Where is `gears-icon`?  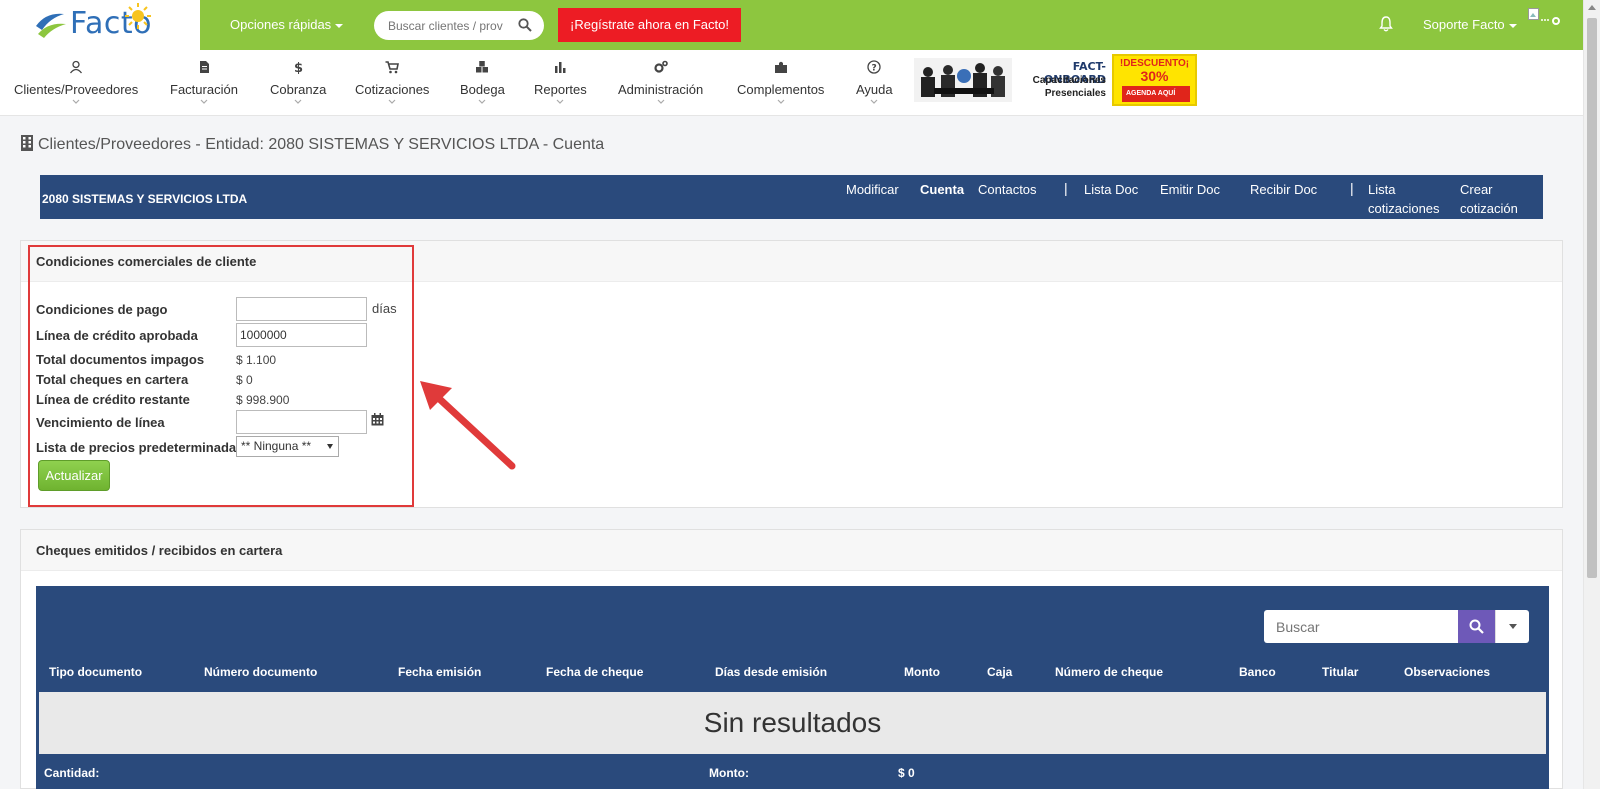 gears-icon is located at coordinates (661, 66).